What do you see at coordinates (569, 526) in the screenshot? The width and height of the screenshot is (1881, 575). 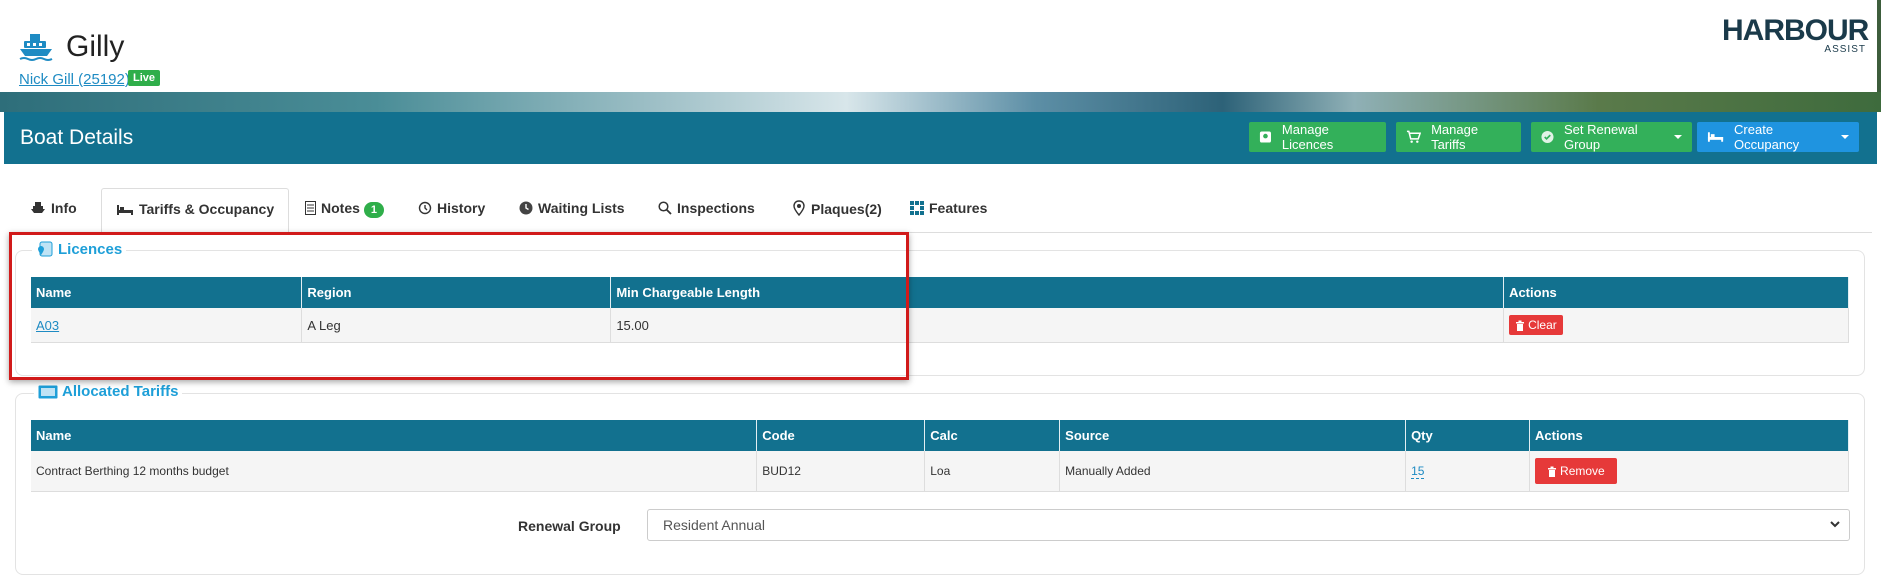 I see `renewal-group-label: Renewal Group` at bounding box center [569, 526].